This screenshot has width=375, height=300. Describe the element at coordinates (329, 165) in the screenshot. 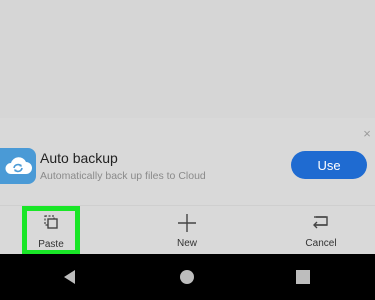

I see `use-button: Use` at that location.